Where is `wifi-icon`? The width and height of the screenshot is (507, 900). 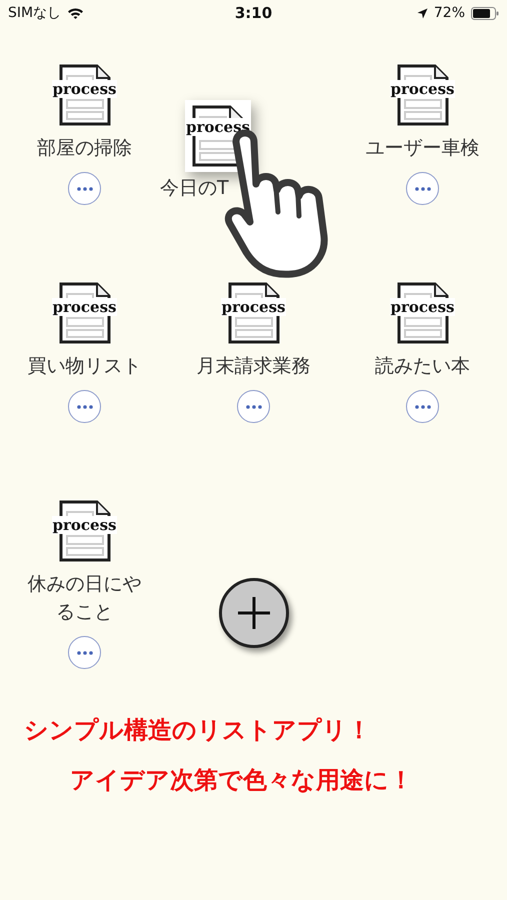
wifi-icon is located at coordinates (75, 13).